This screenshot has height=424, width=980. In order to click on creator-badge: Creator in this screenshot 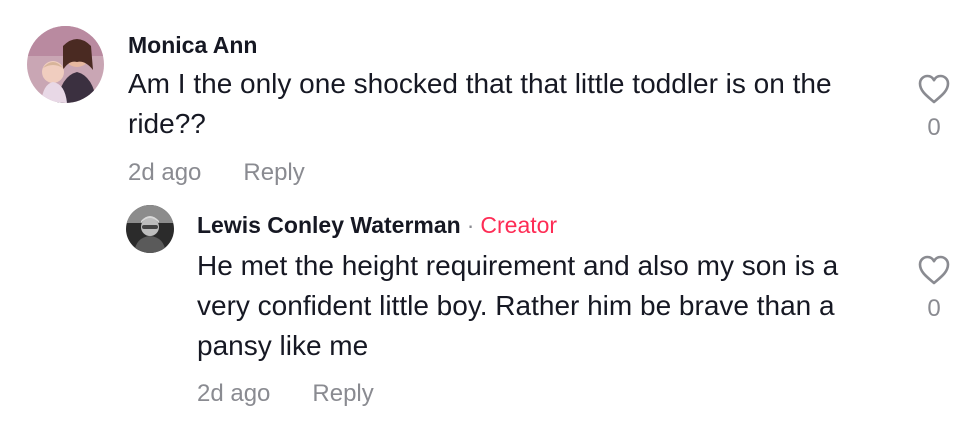, I will do `click(519, 225)`.